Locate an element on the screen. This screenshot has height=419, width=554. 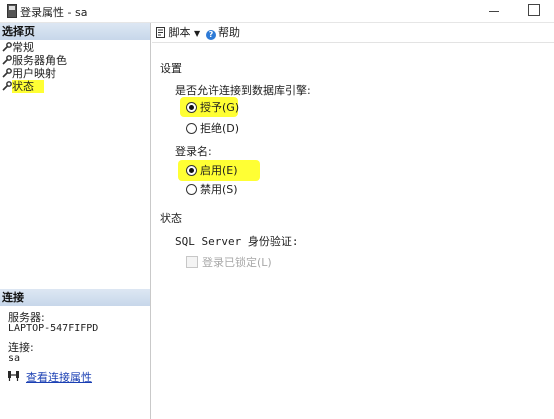
script-label: 脚本 is located at coordinates (179, 32).